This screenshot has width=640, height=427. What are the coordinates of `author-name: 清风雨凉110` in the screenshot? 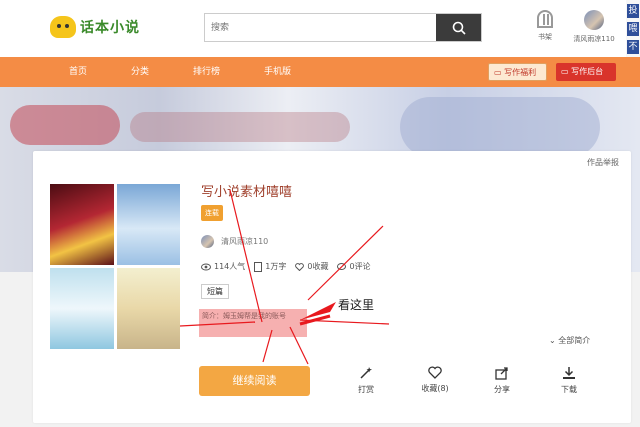 It's located at (245, 241).